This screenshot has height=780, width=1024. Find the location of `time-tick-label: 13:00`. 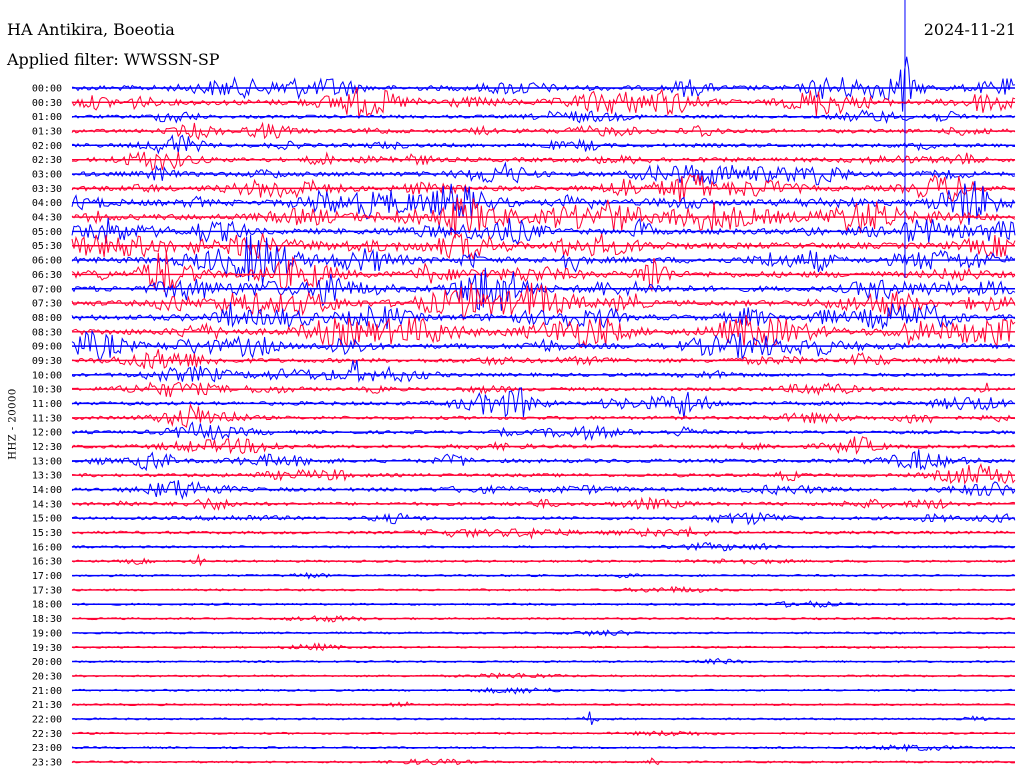

time-tick-label: 13:00 is located at coordinates (47, 461).